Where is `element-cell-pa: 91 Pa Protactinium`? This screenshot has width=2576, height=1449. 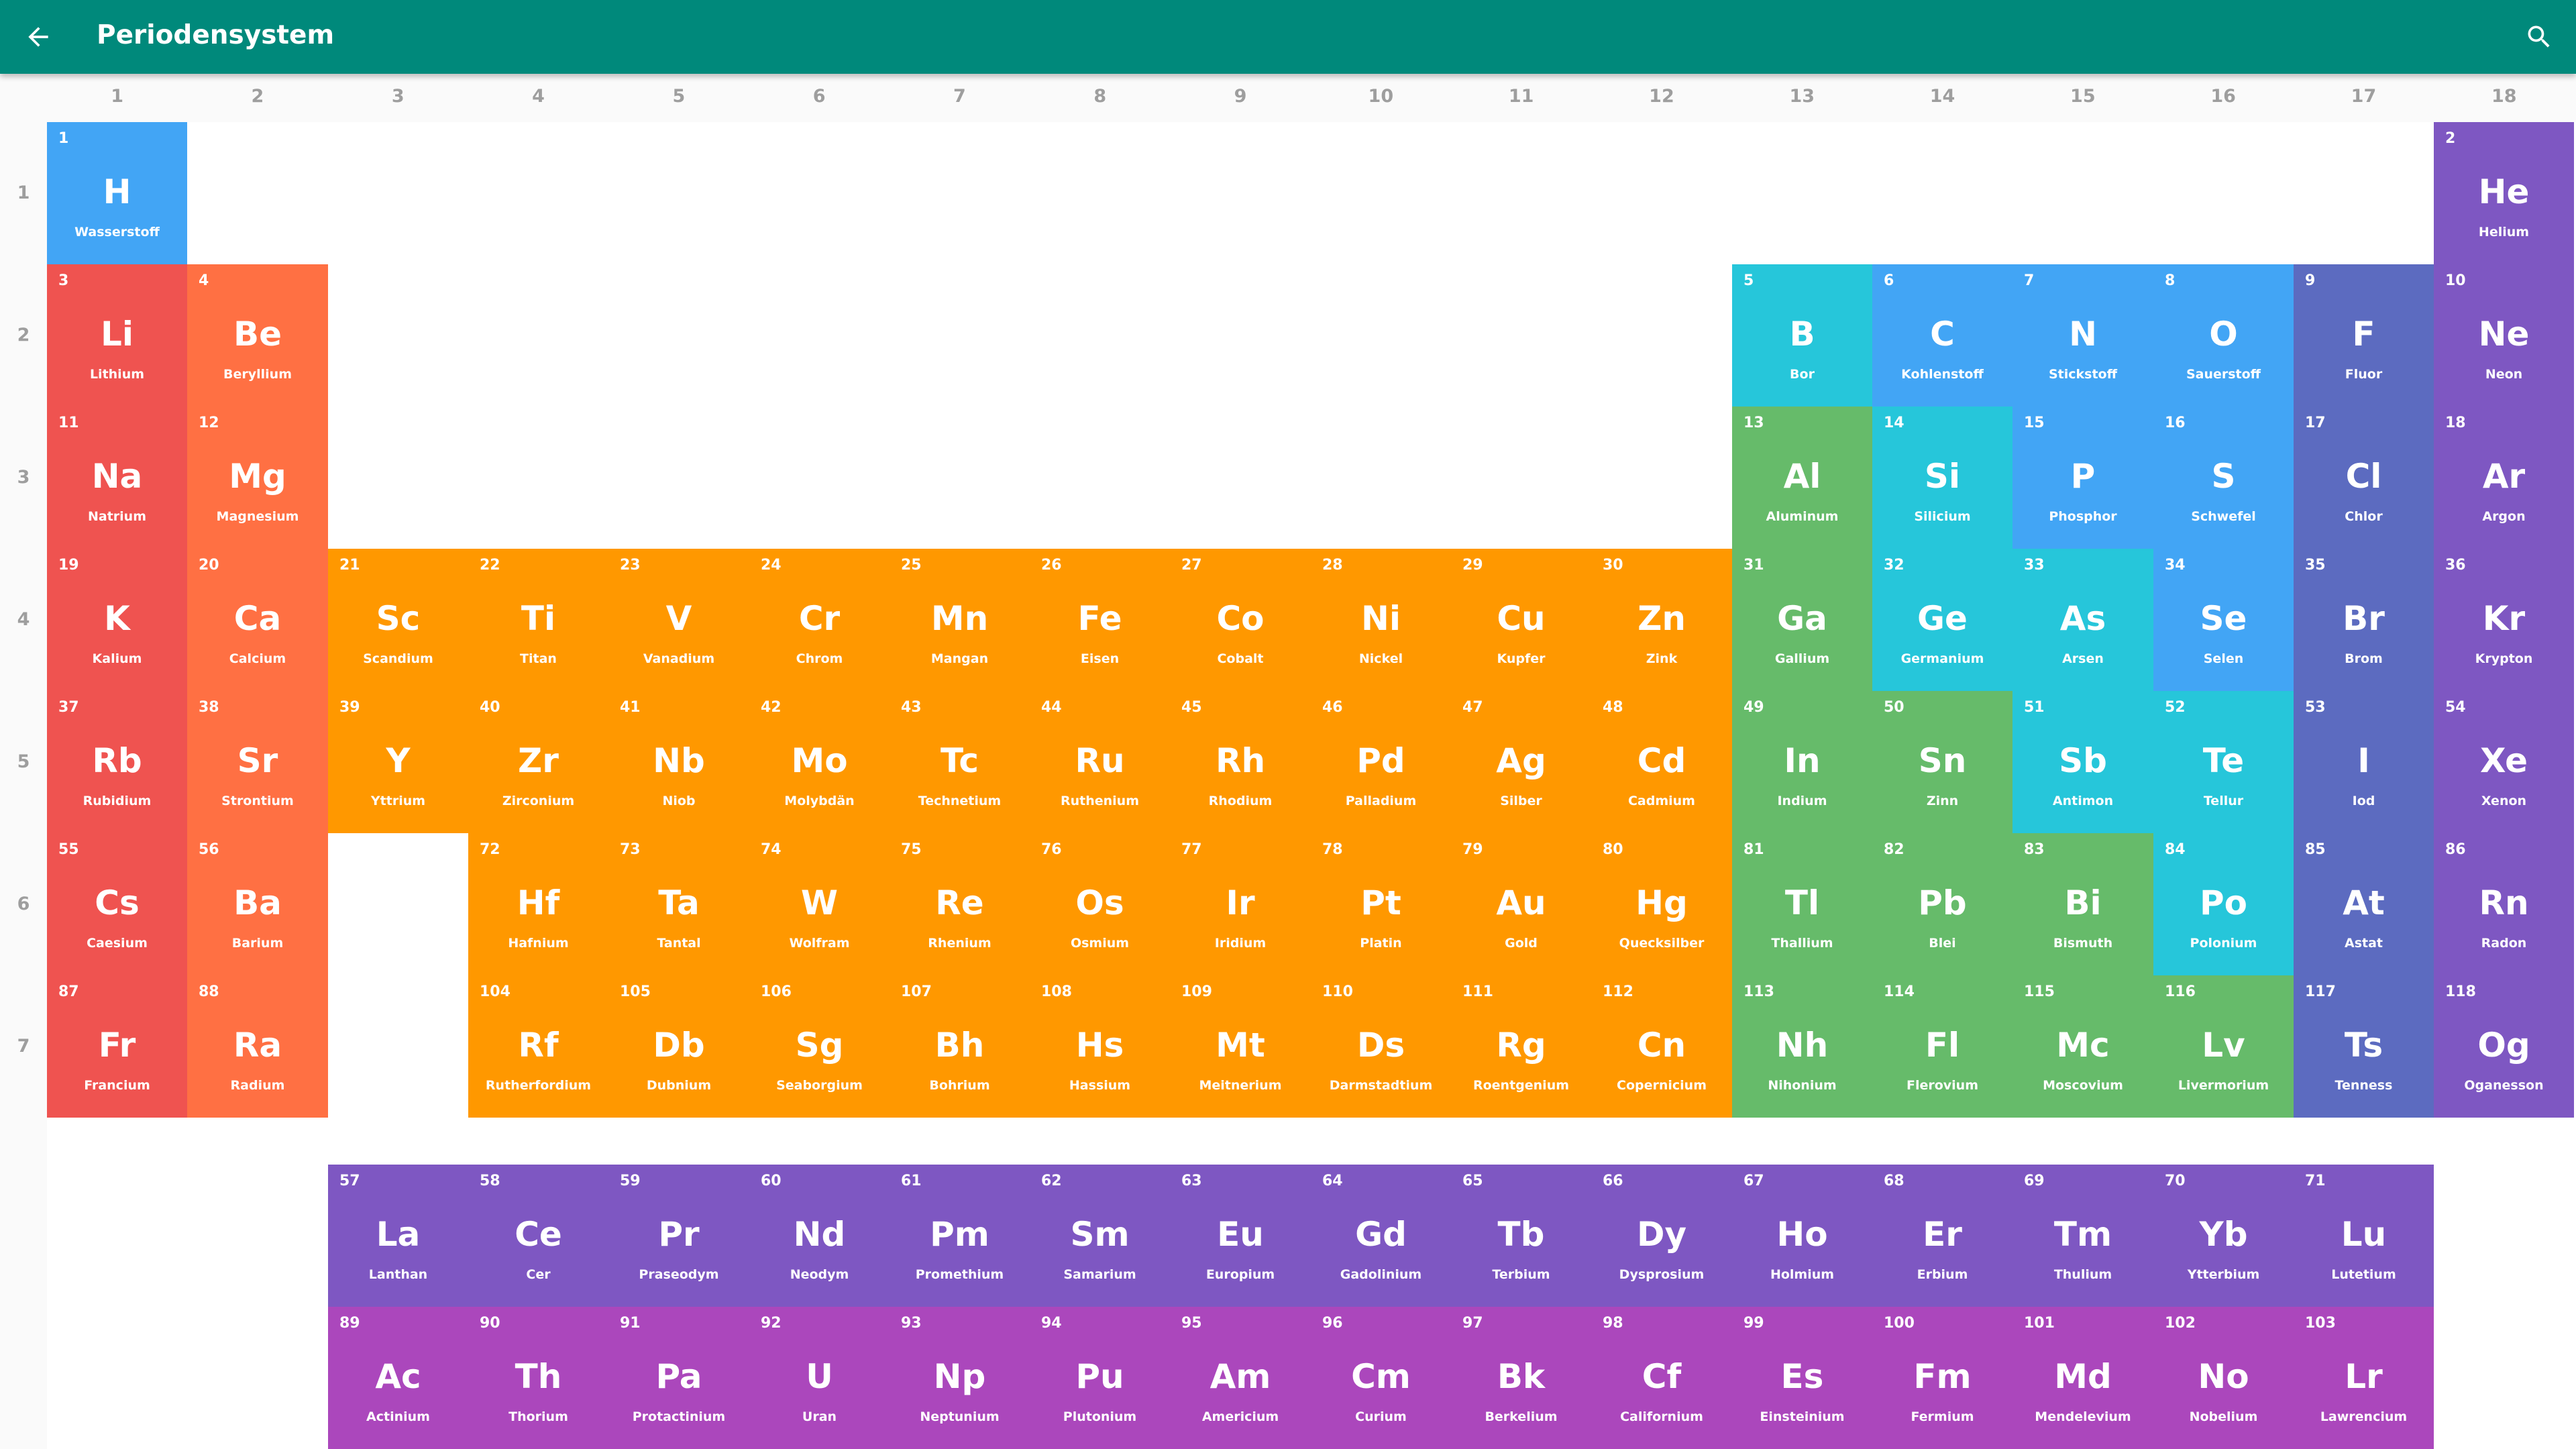
element-cell-pa: 91 Pa Protactinium is located at coordinates (678, 1378).